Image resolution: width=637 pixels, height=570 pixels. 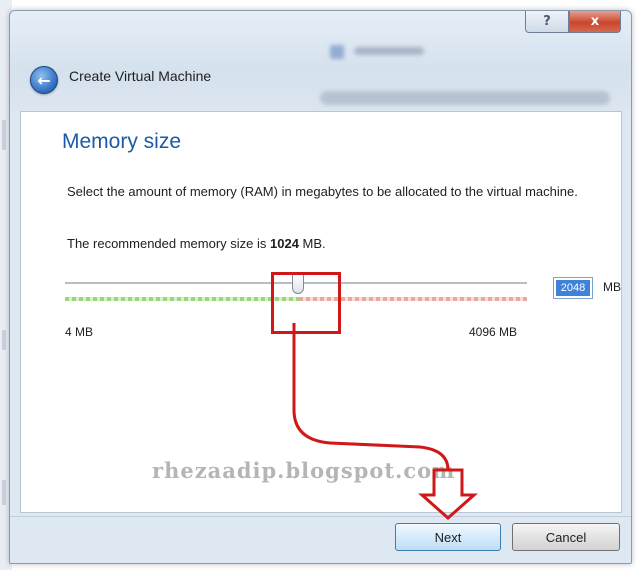 I want to click on cancel-button: Cancel, so click(x=566, y=537).